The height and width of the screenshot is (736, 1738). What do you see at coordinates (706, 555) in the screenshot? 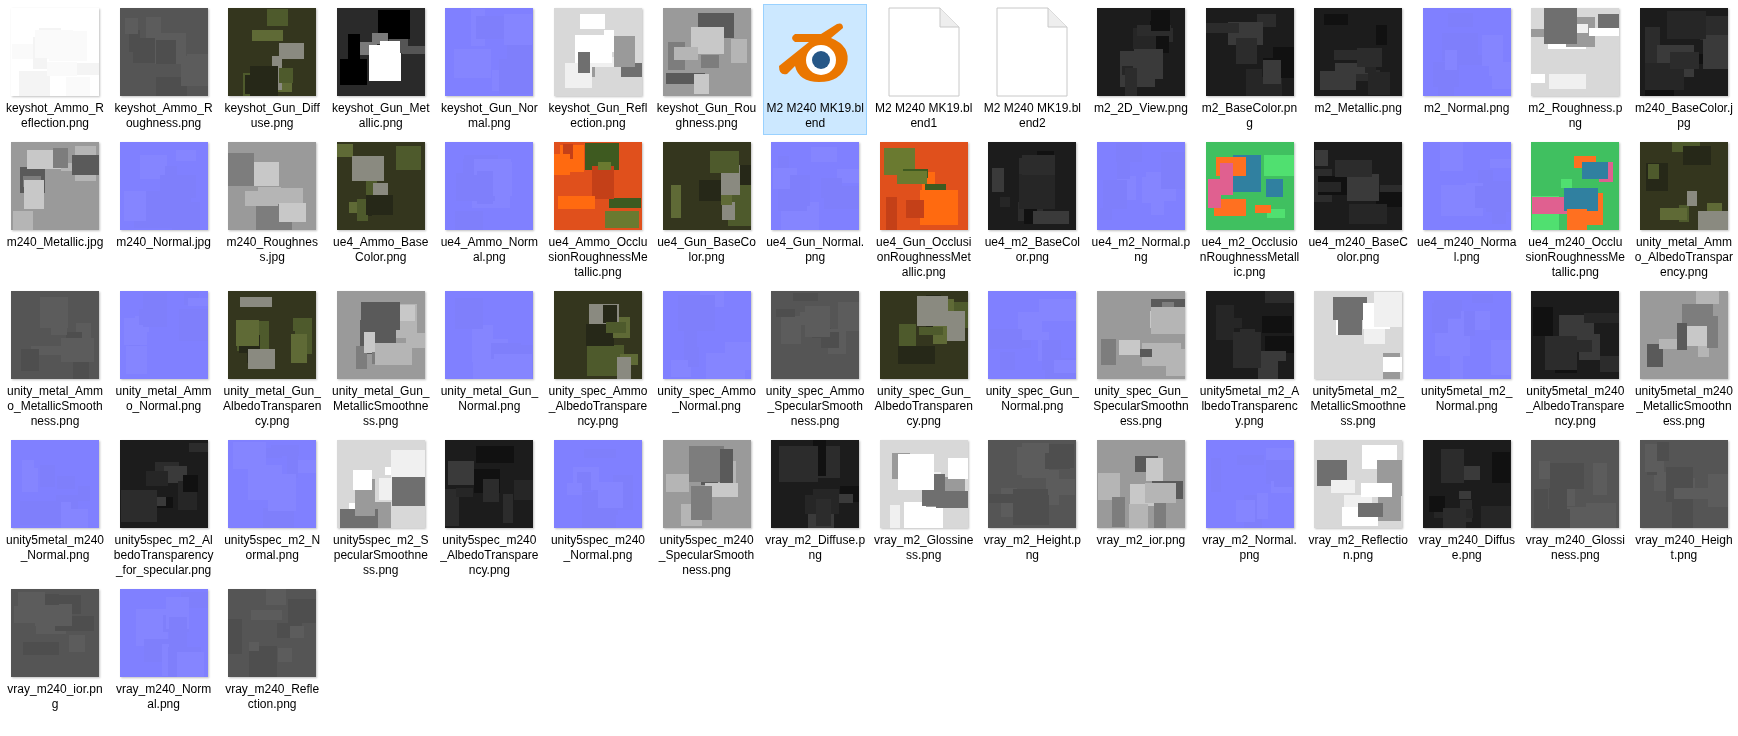
I see `file-name: unity5spec_m240_SpecularSmoothness.png` at bounding box center [706, 555].